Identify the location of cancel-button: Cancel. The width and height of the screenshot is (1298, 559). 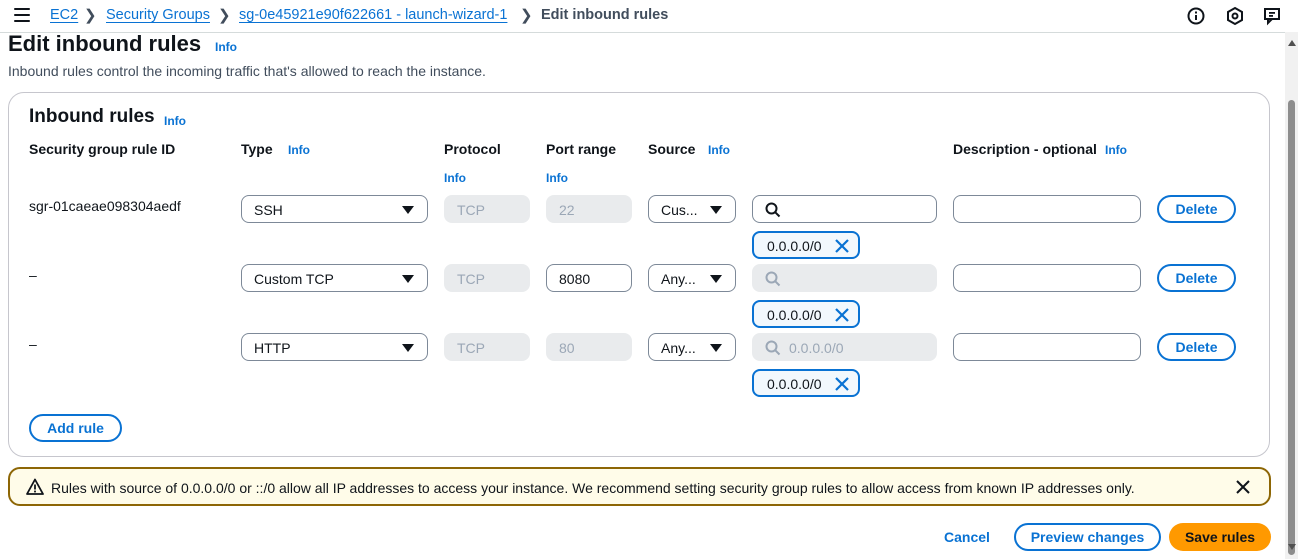
(967, 537).